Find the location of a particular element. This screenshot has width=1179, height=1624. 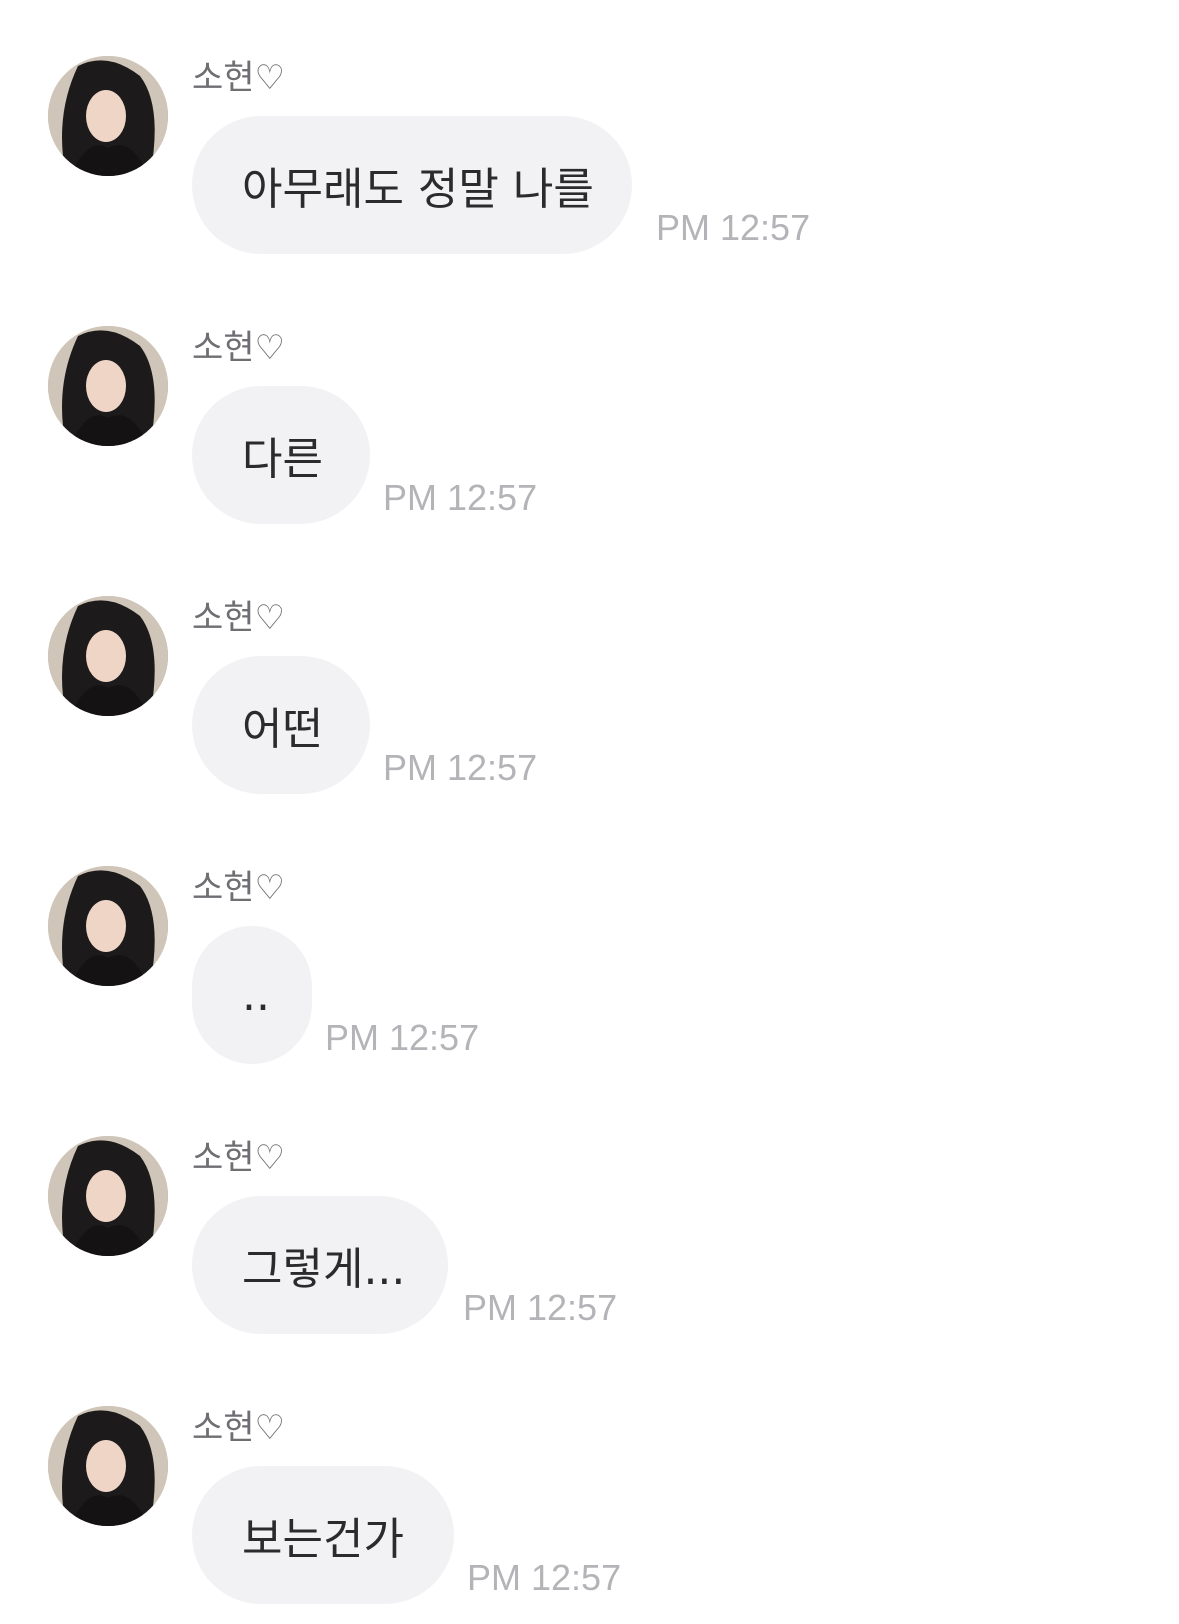

message-row: 소현♡ 아무래도 정말 나를 PM 12:57 is located at coordinates (589, 156).